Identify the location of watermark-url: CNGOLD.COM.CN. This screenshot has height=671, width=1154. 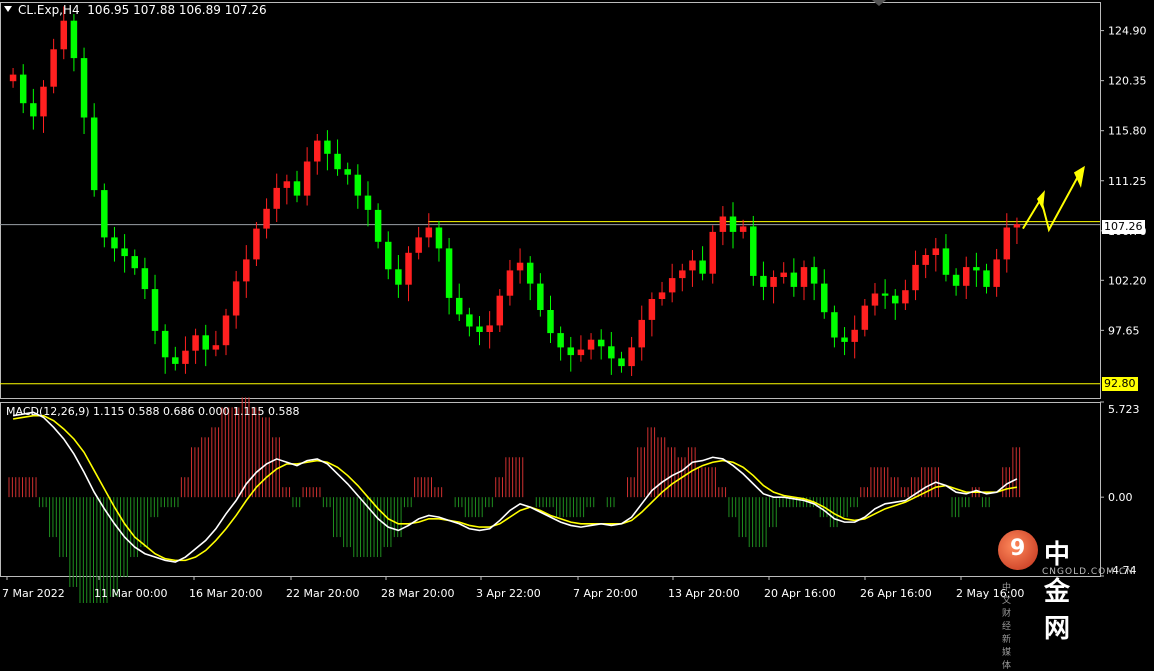
(1088, 572).